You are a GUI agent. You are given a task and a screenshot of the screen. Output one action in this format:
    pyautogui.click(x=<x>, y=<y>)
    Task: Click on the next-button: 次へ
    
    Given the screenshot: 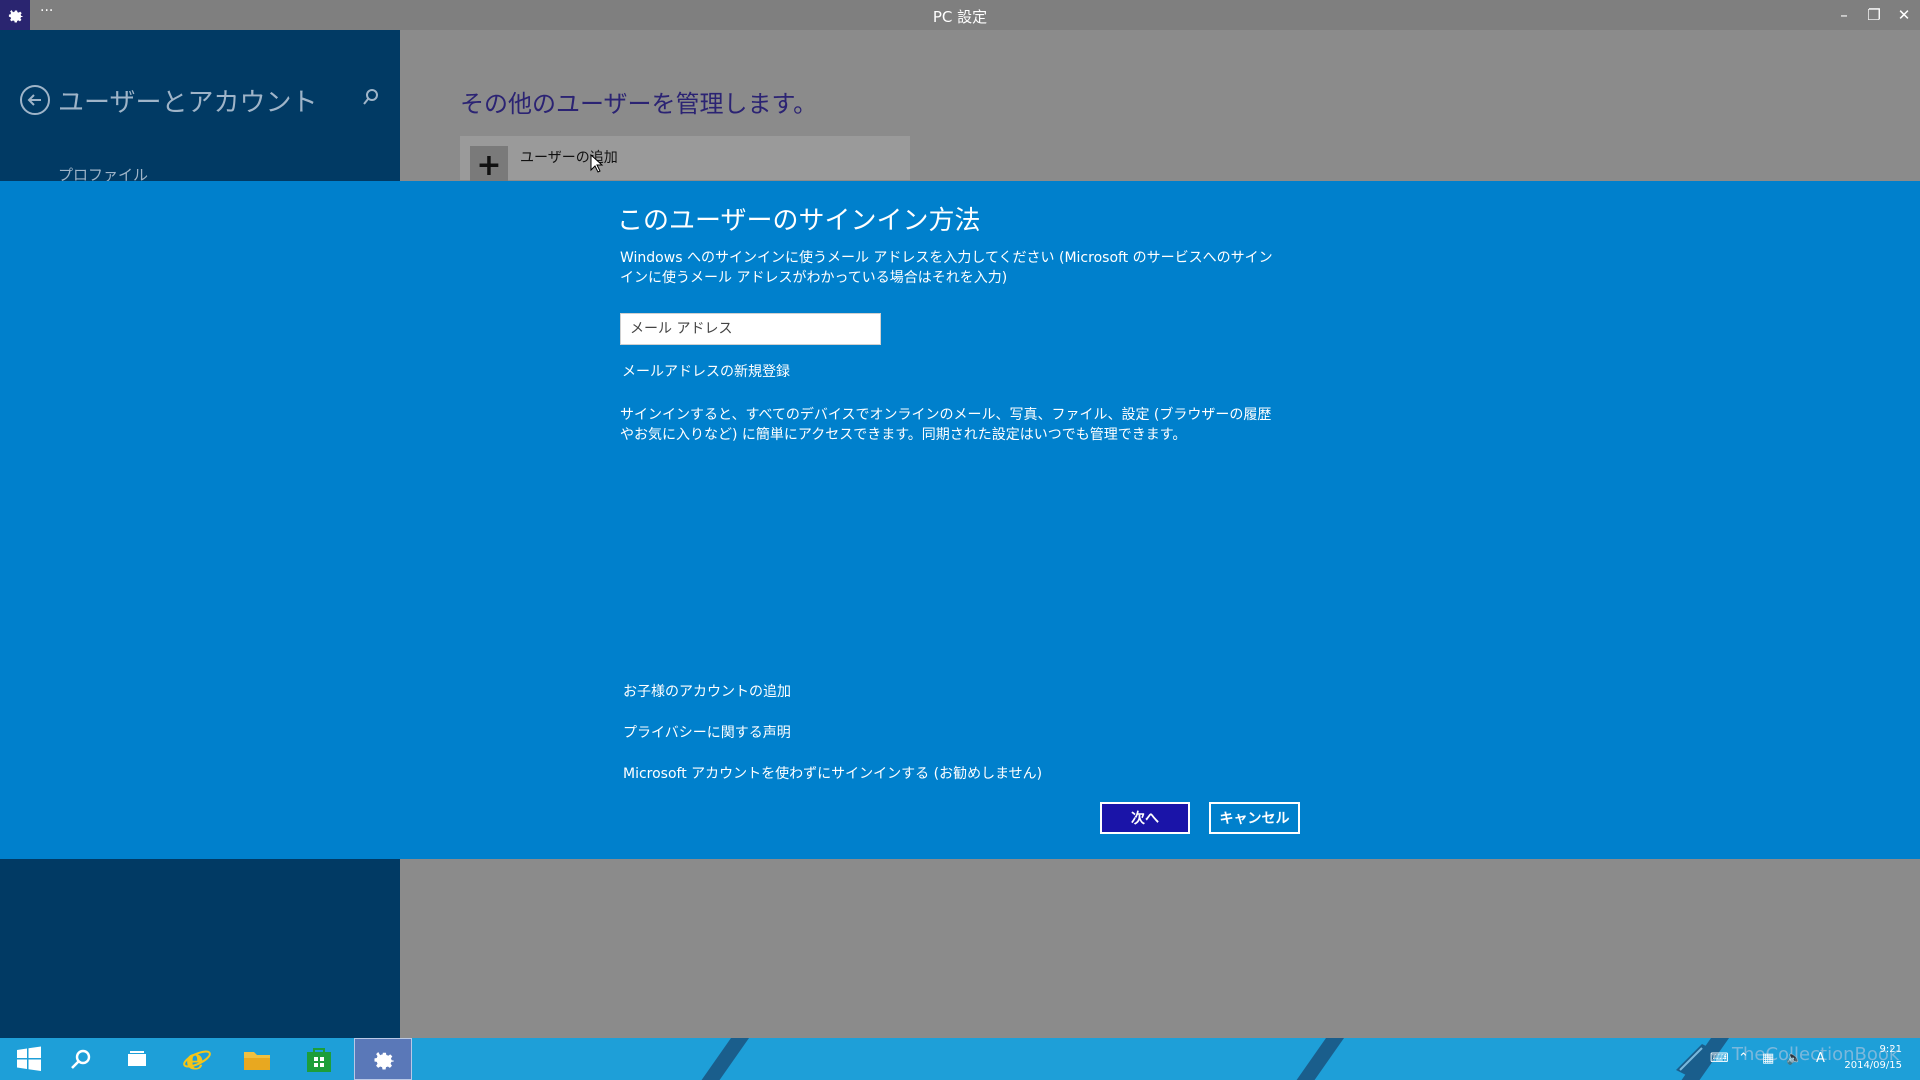 What is the action you would take?
    pyautogui.click(x=1145, y=818)
    